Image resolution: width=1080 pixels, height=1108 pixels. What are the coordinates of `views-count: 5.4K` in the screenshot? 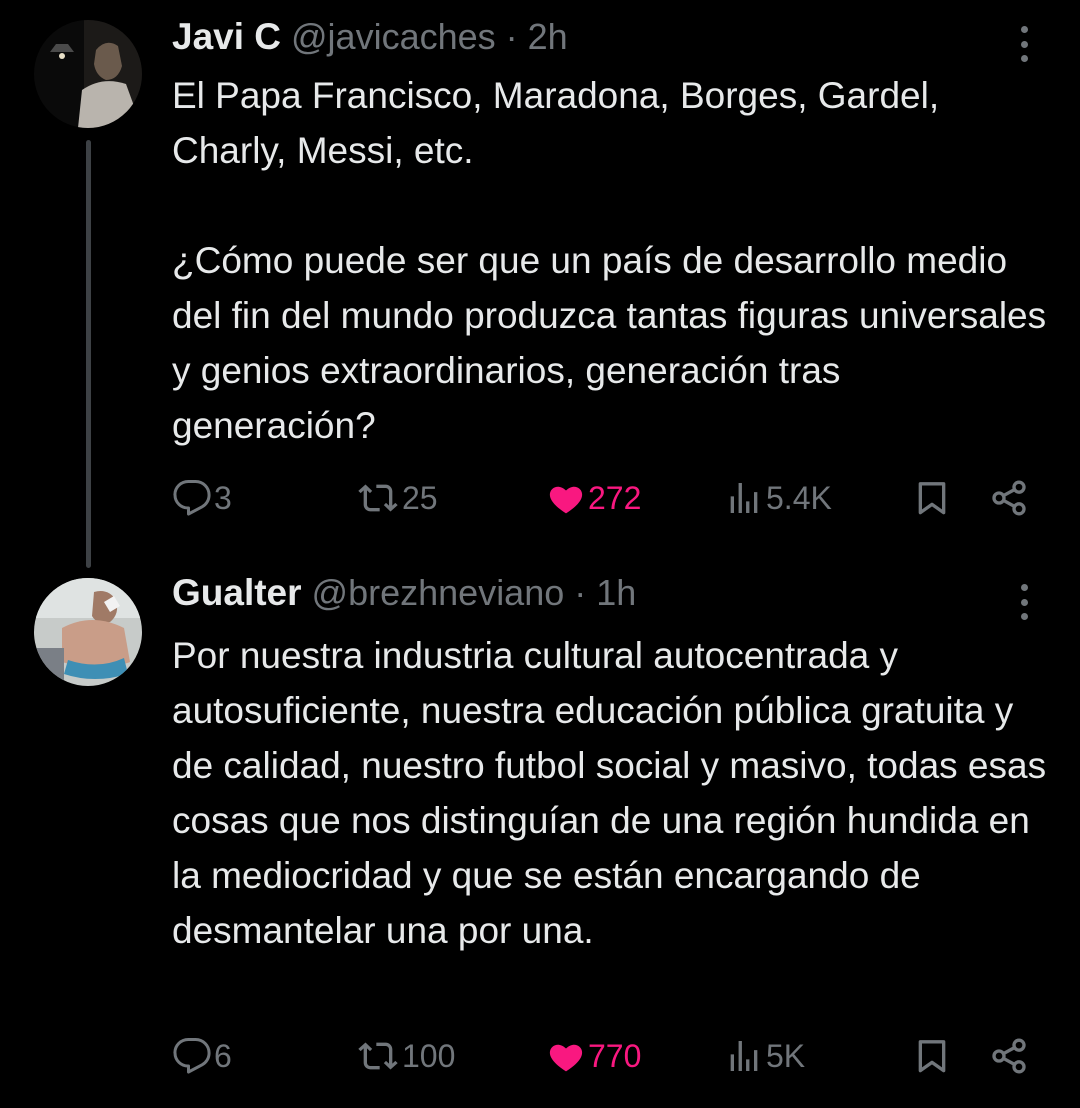 It's located at (799, 497).